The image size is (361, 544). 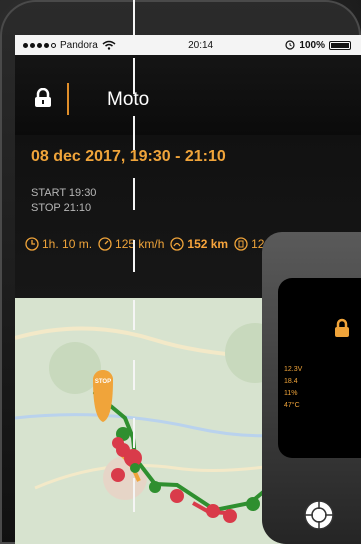 I want to click on stop-marker-label: STOP, so click(x=103, y=382).